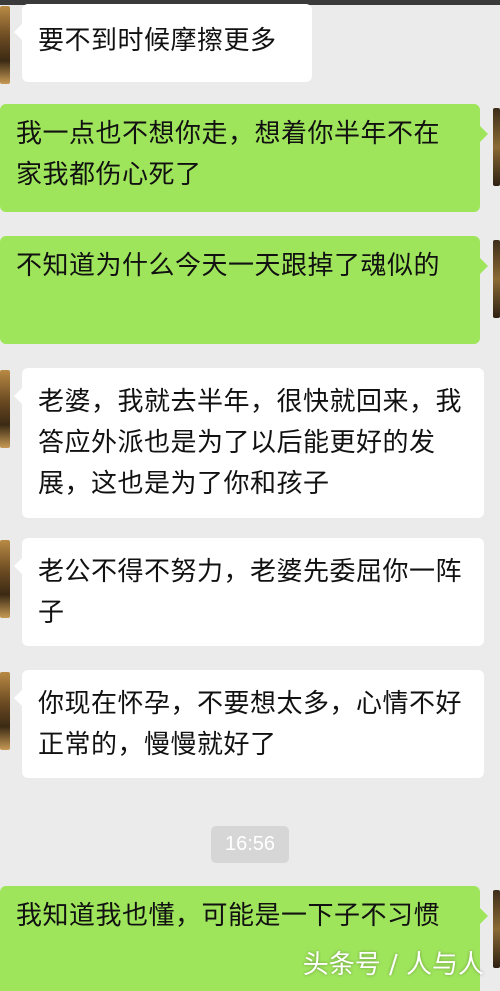 This screenshot has height=991, width=500. Describe the element at coordinates (393, 965) in the screenshot. I see `watermark-text: 头条号 / 人与人` at that location.